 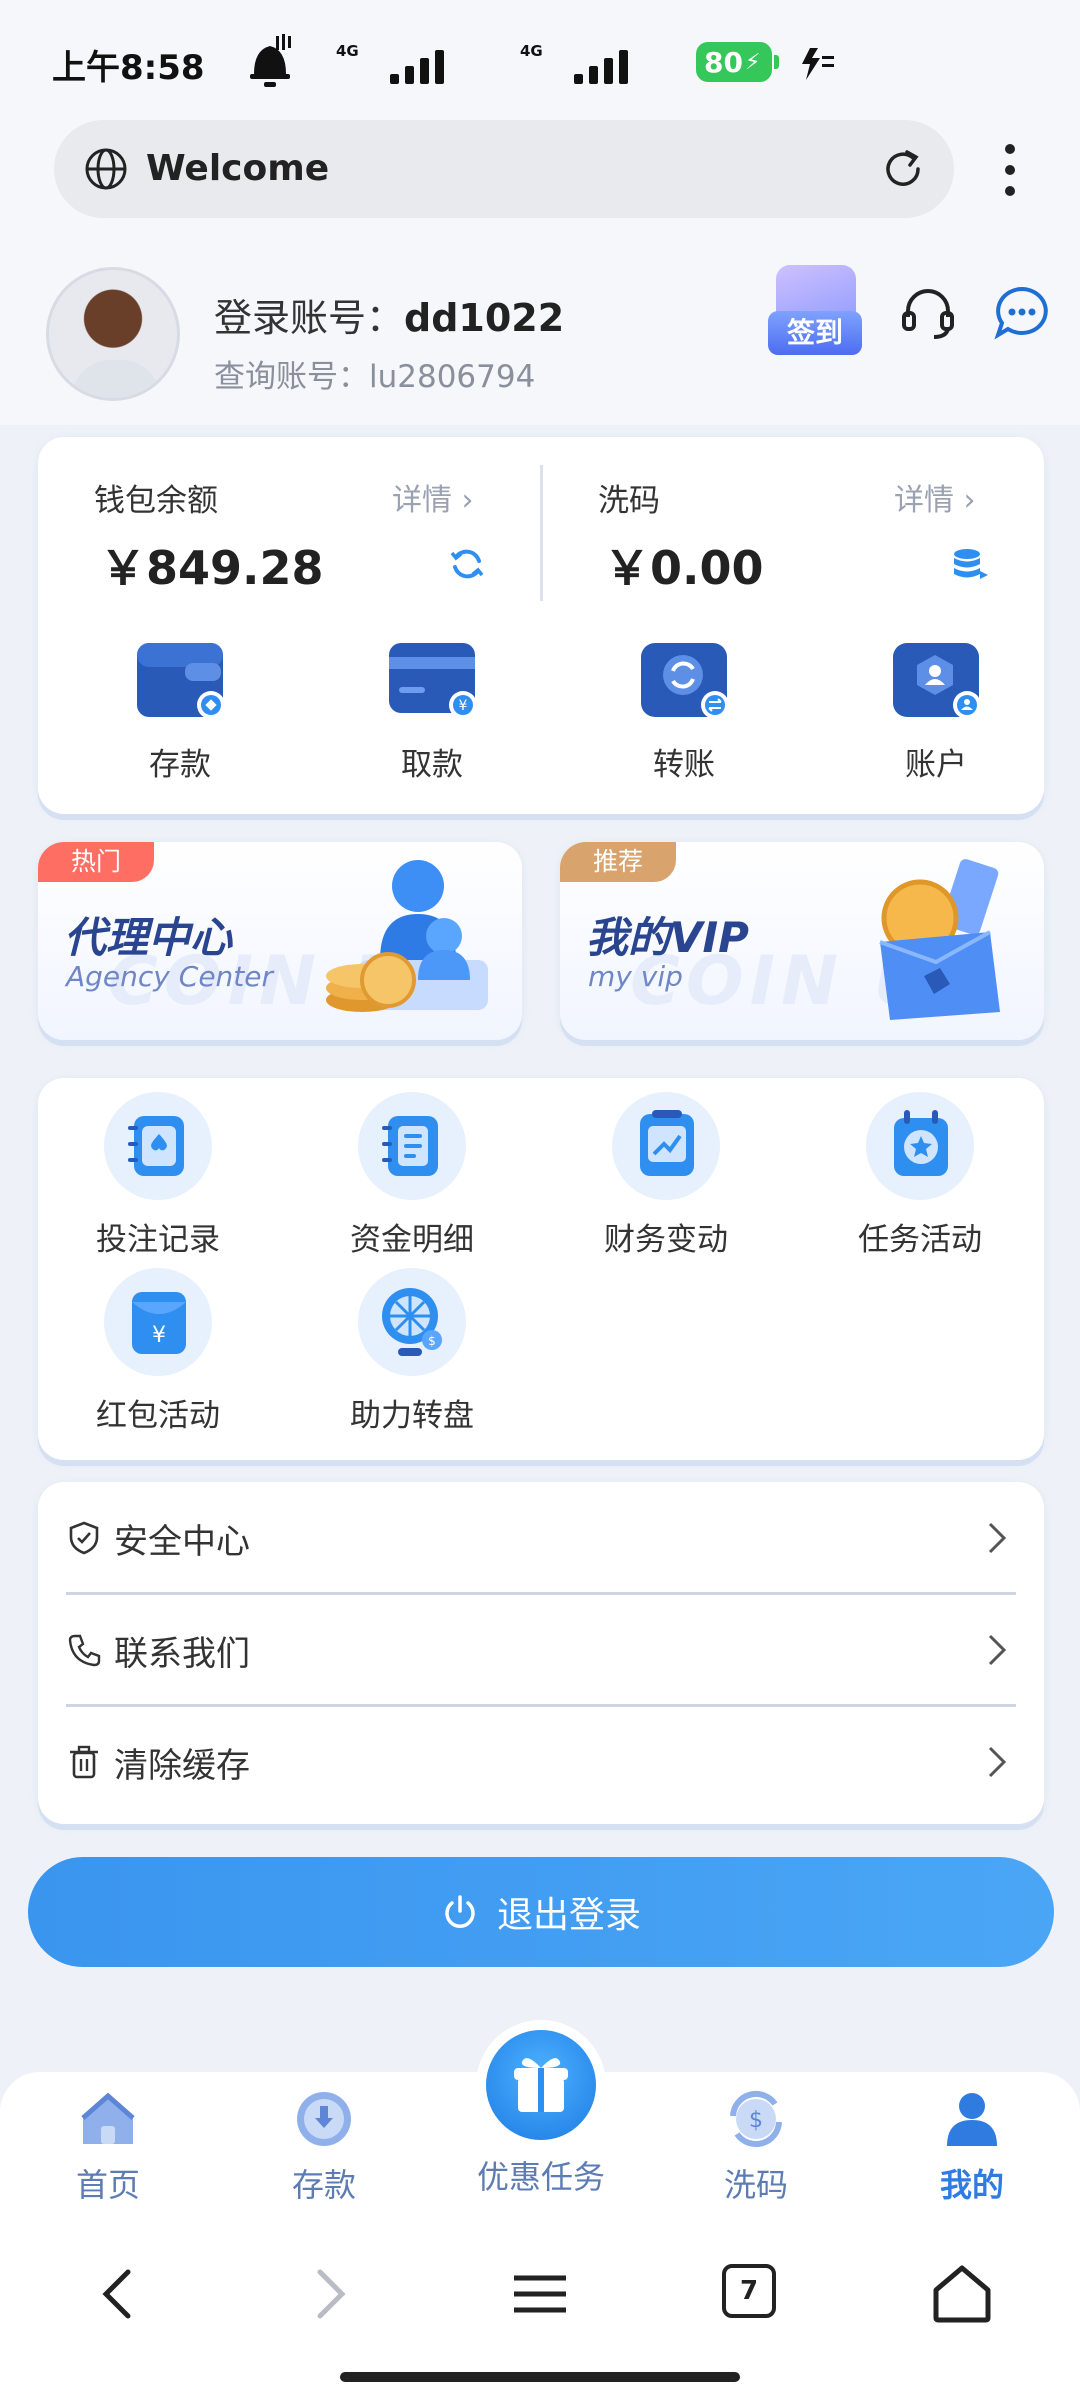 What do you see at coordinates (972, 2147) in the screenshot?
I see `tab-mine: 我的` at bounding box center [972, 2147].